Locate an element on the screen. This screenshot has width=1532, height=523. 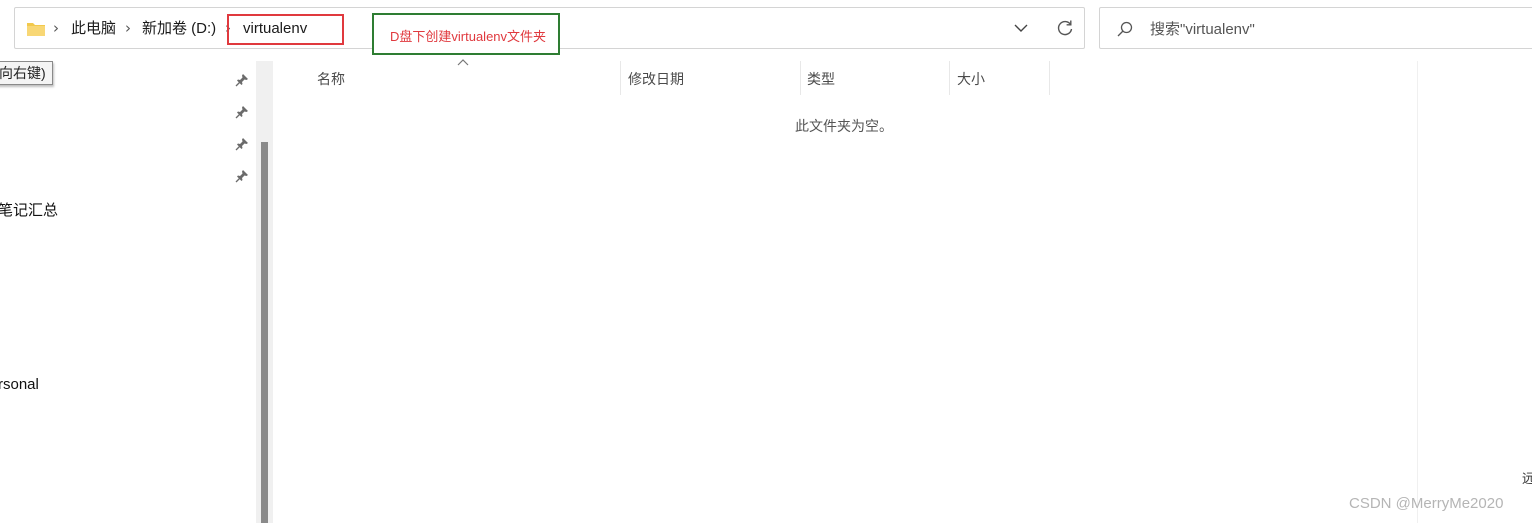
edge-text: 远 is located at coordinates (1527, 478).